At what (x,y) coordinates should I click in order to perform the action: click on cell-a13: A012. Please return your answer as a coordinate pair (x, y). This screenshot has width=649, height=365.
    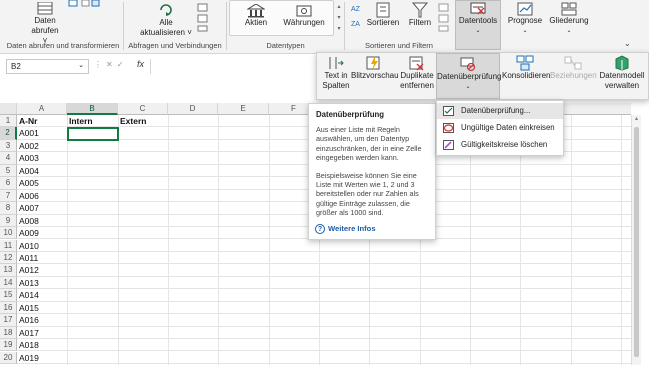
    Looking at the image, I should click on (324, 270).